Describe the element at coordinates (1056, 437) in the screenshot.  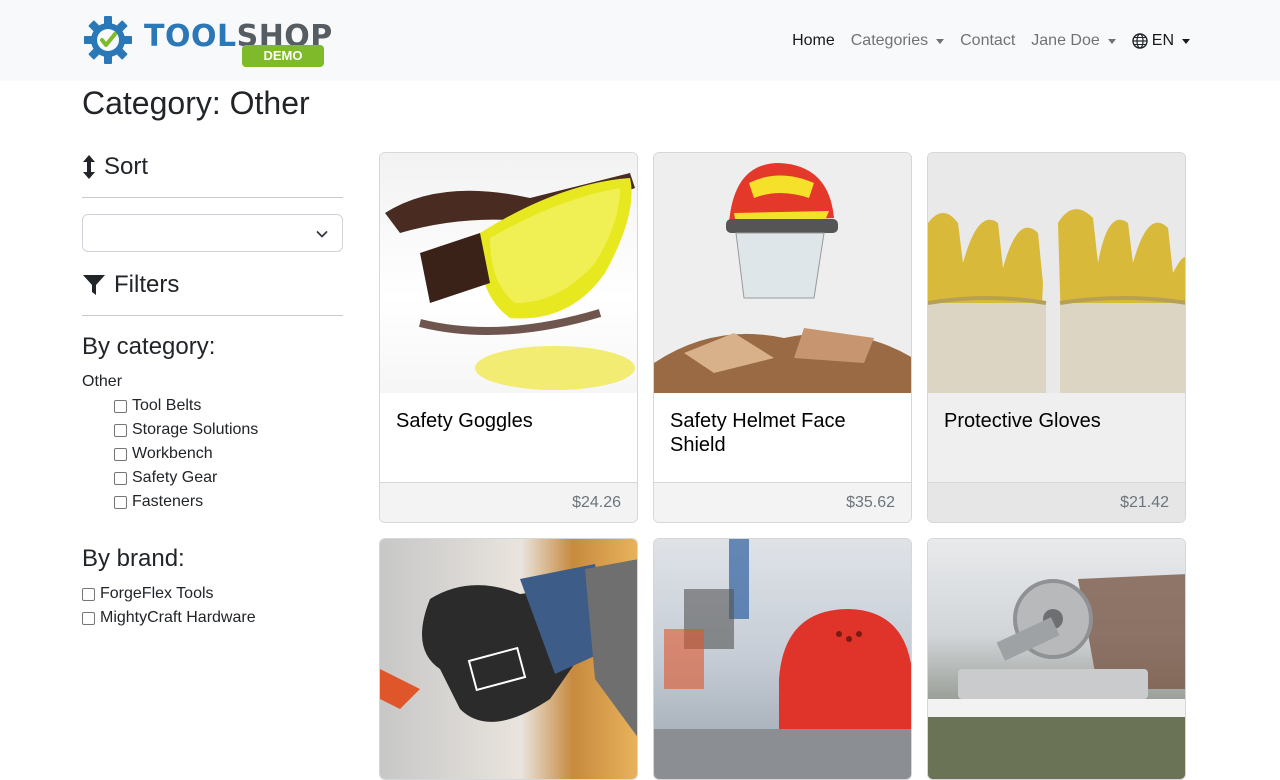
I see `product-card-body: Protective Gloves` at that location.